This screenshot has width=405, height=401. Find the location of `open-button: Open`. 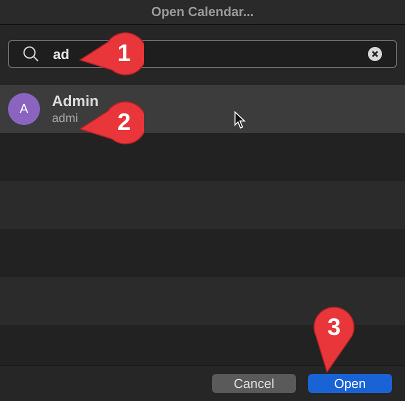

open-button: Open is located at coordinates (350, 383).